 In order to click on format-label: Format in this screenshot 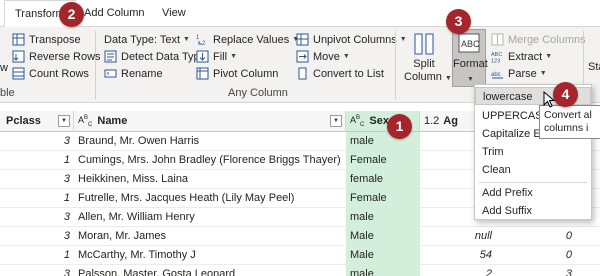, I will do `click(470, 64)`.